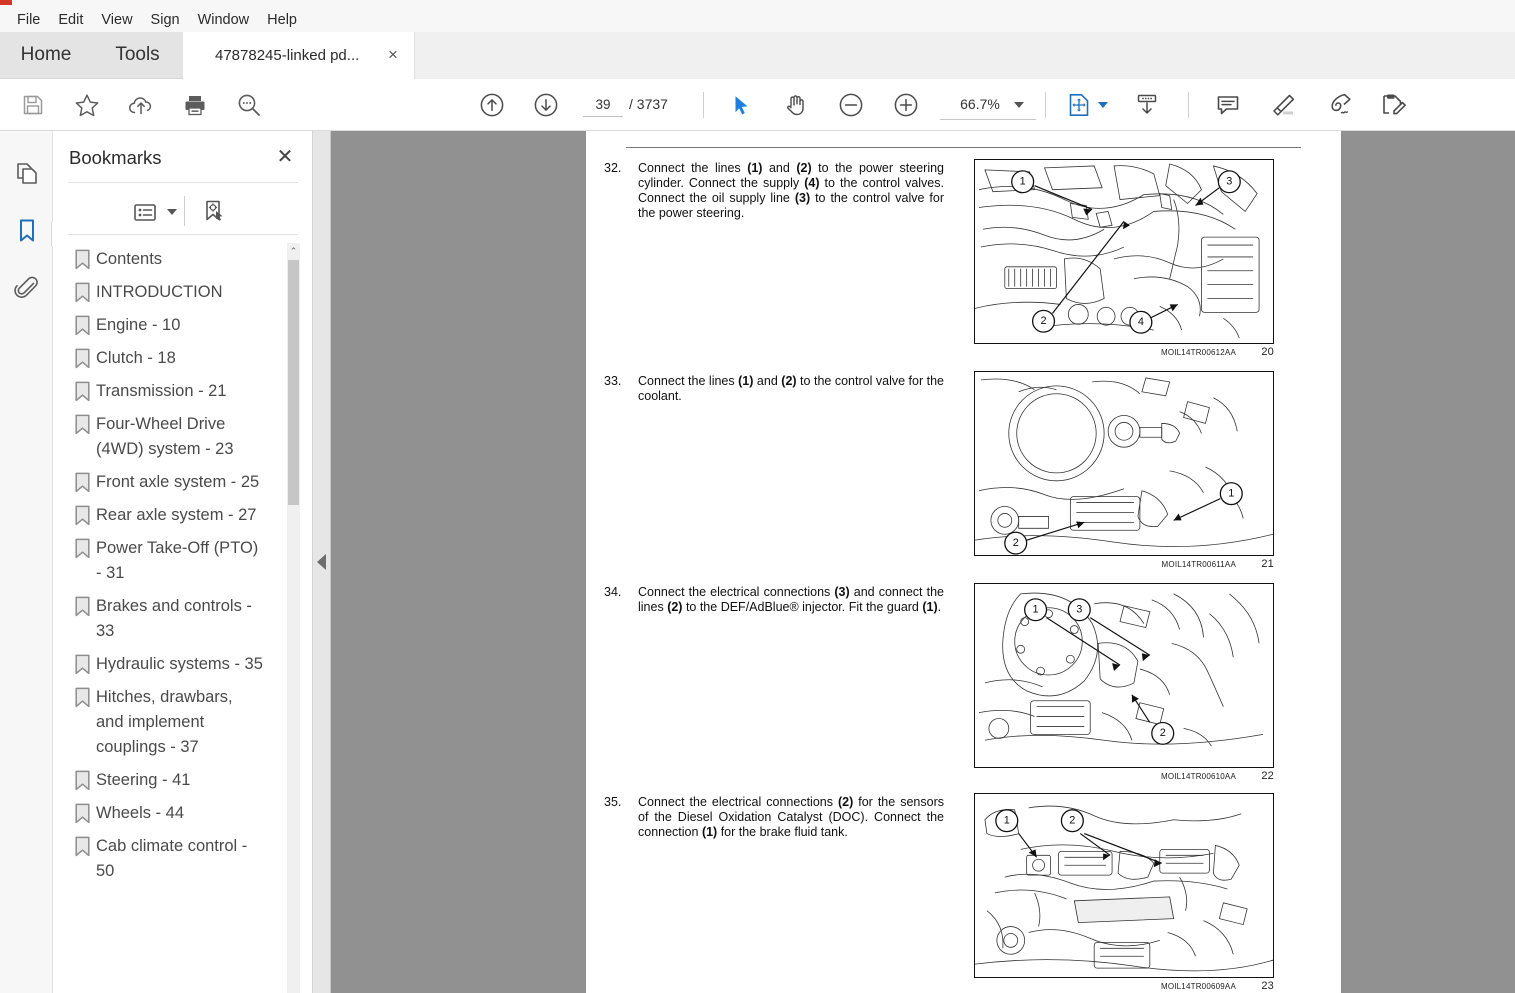  Describe the element at coordinates (165, 436) in the screenshot. I see `bookmark-item-label: Four-Wheel Drive (4WD) system - 23` at that location.